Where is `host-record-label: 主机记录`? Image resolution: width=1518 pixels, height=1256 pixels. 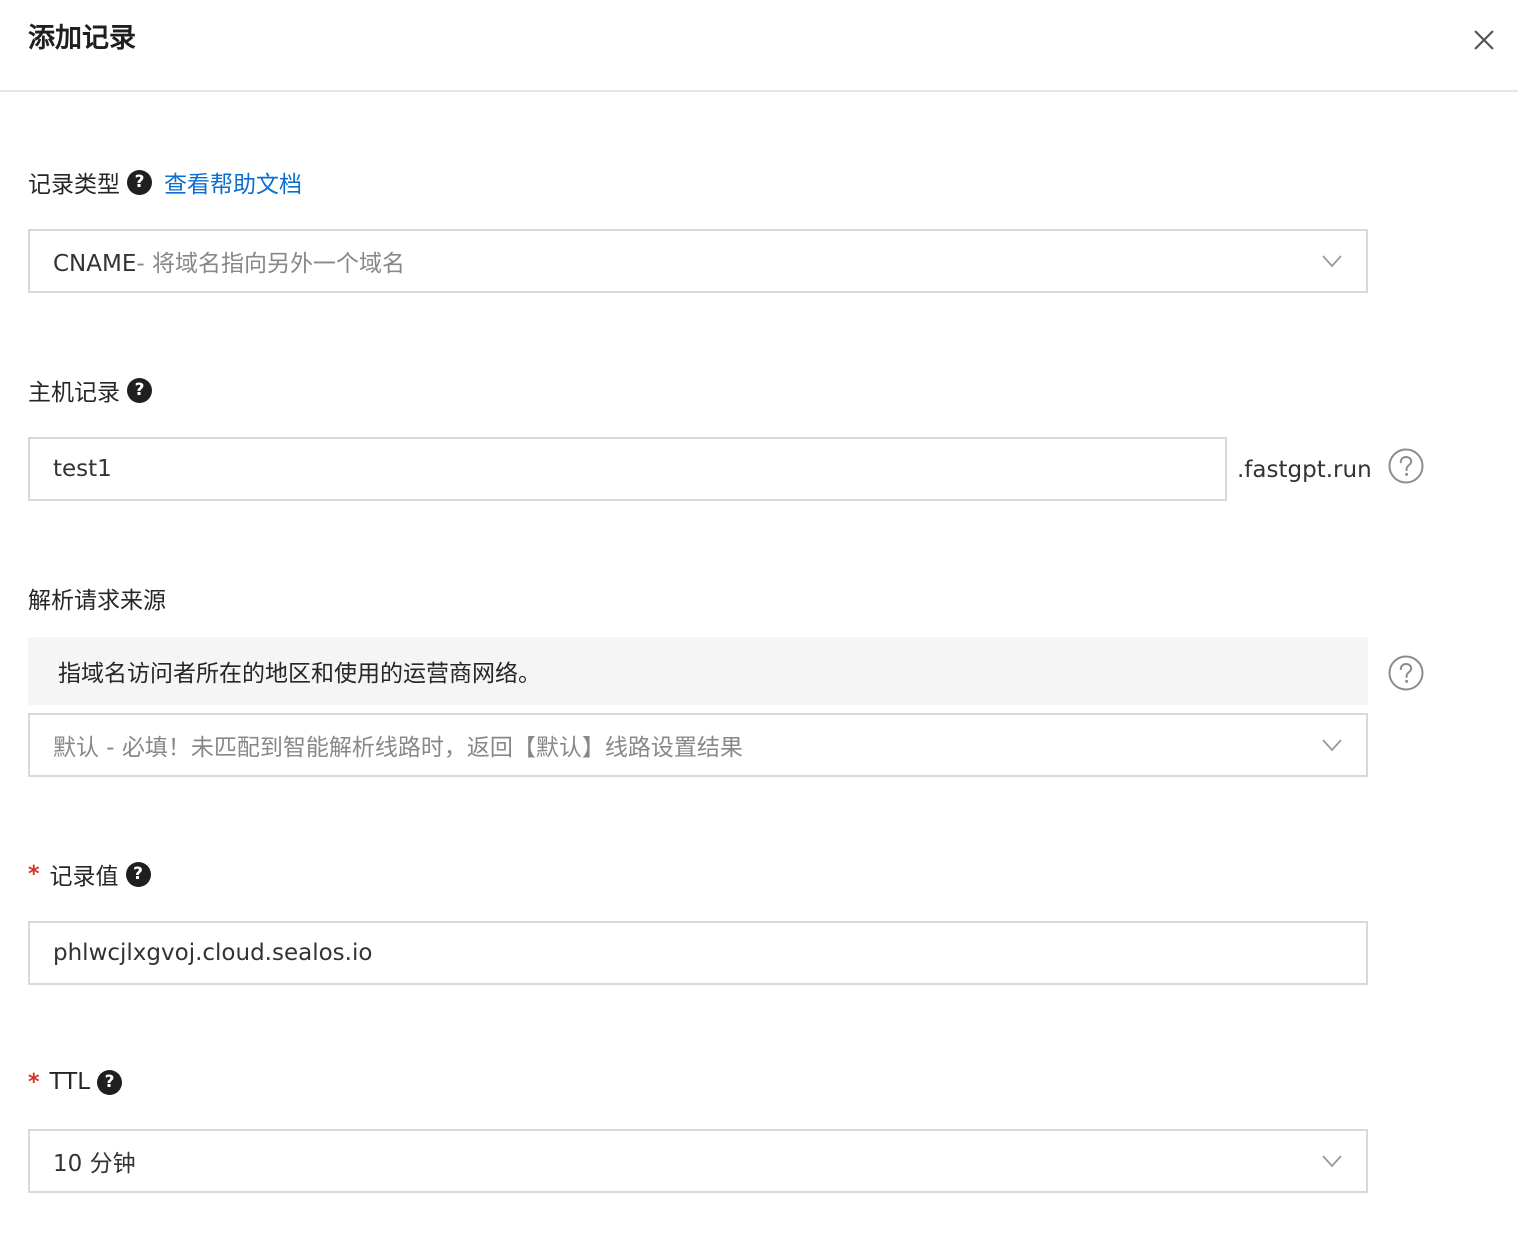
host-record-label: 主机记录 is located at coordinates (74, 393).